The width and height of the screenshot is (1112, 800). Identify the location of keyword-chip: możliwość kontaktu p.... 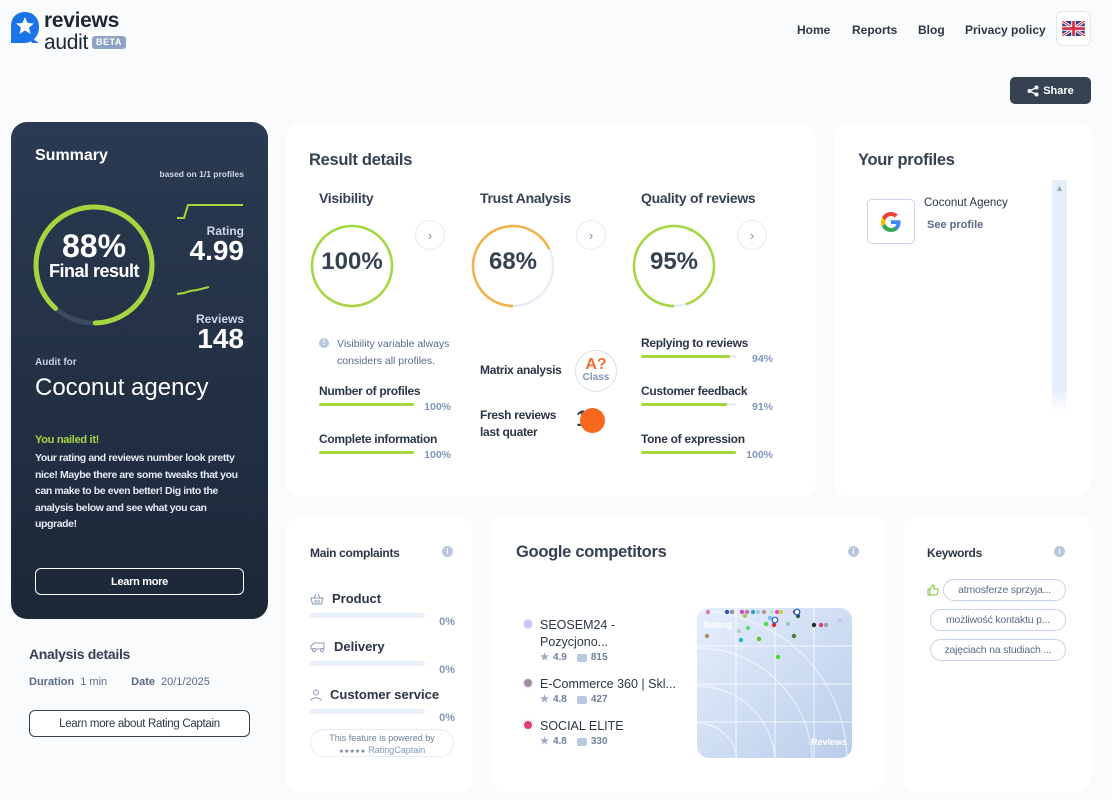
(998, 620).